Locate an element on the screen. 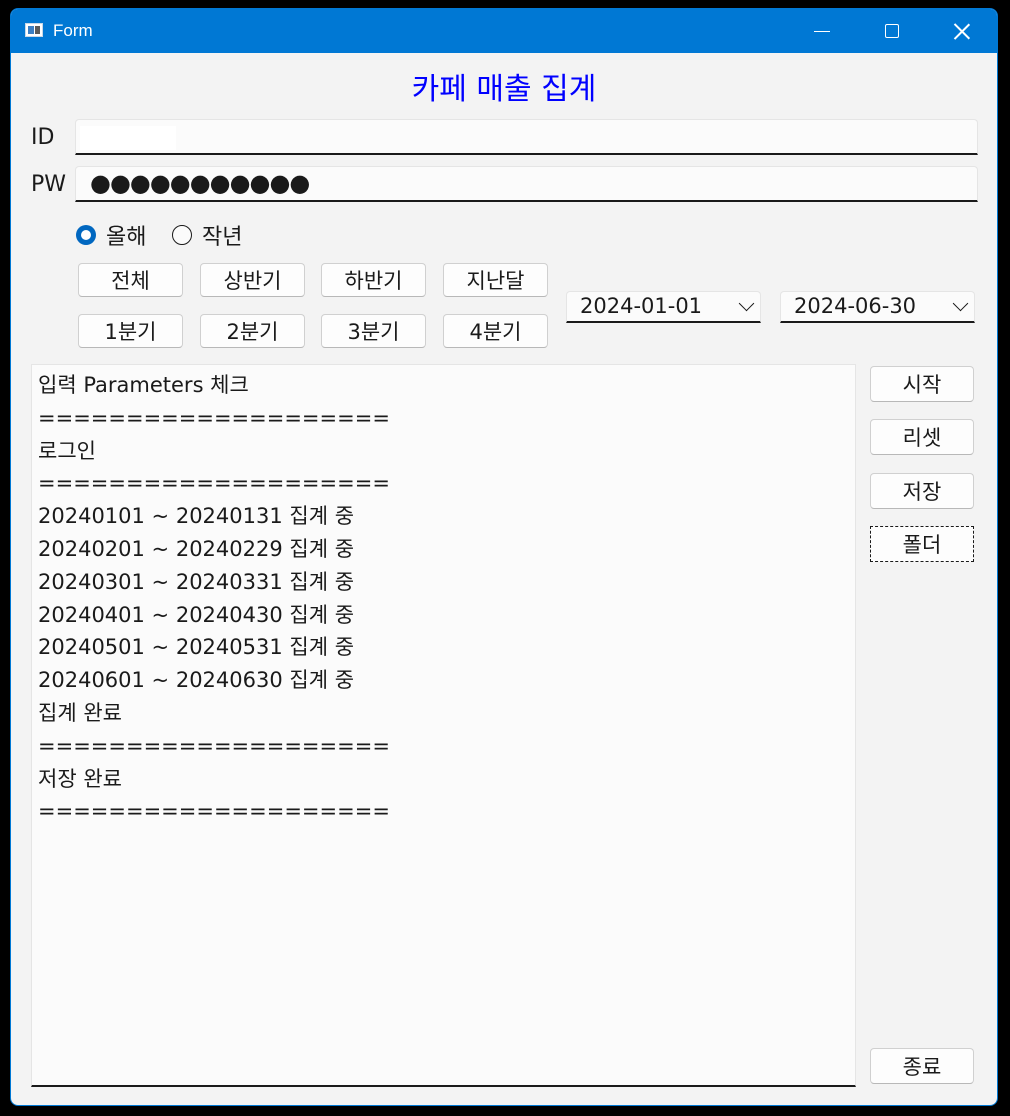 The image size is (1010, 1116). log-line: 입력 Parameters 체크 is located at coordinates (143, 385).